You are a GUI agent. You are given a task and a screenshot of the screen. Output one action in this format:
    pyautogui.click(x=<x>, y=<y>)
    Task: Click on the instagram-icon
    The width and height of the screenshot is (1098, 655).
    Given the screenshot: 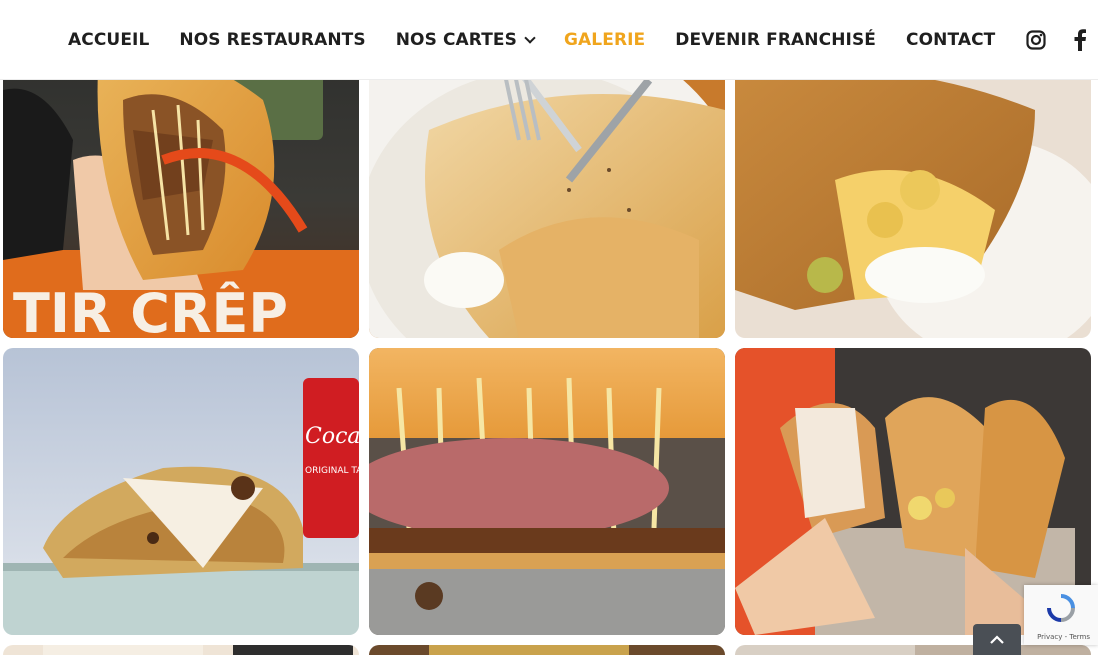 What is the action you would take?
    pyautogui.click(x=1036, y=40)
    